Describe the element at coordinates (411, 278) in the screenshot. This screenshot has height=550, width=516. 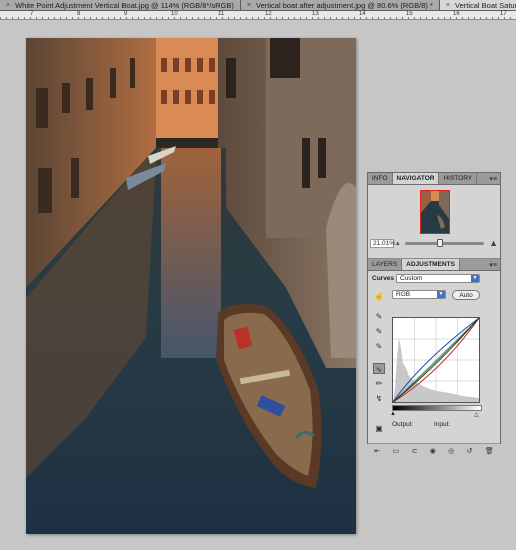
I see `preset-value: Custom` at that location.